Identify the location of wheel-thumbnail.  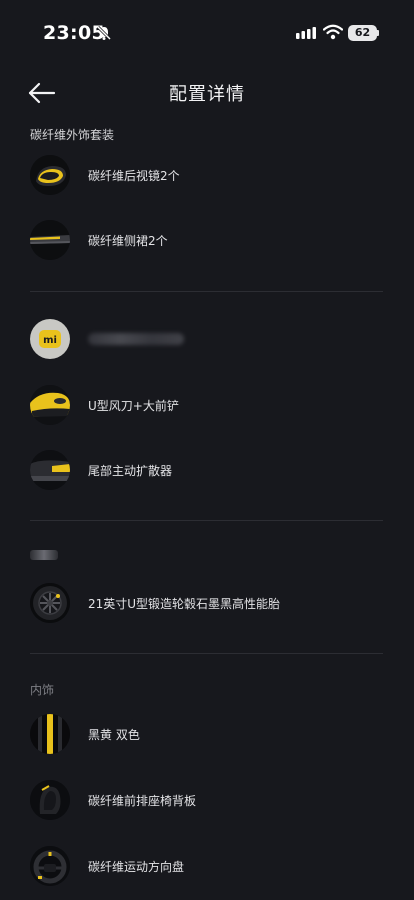
(50, 603).